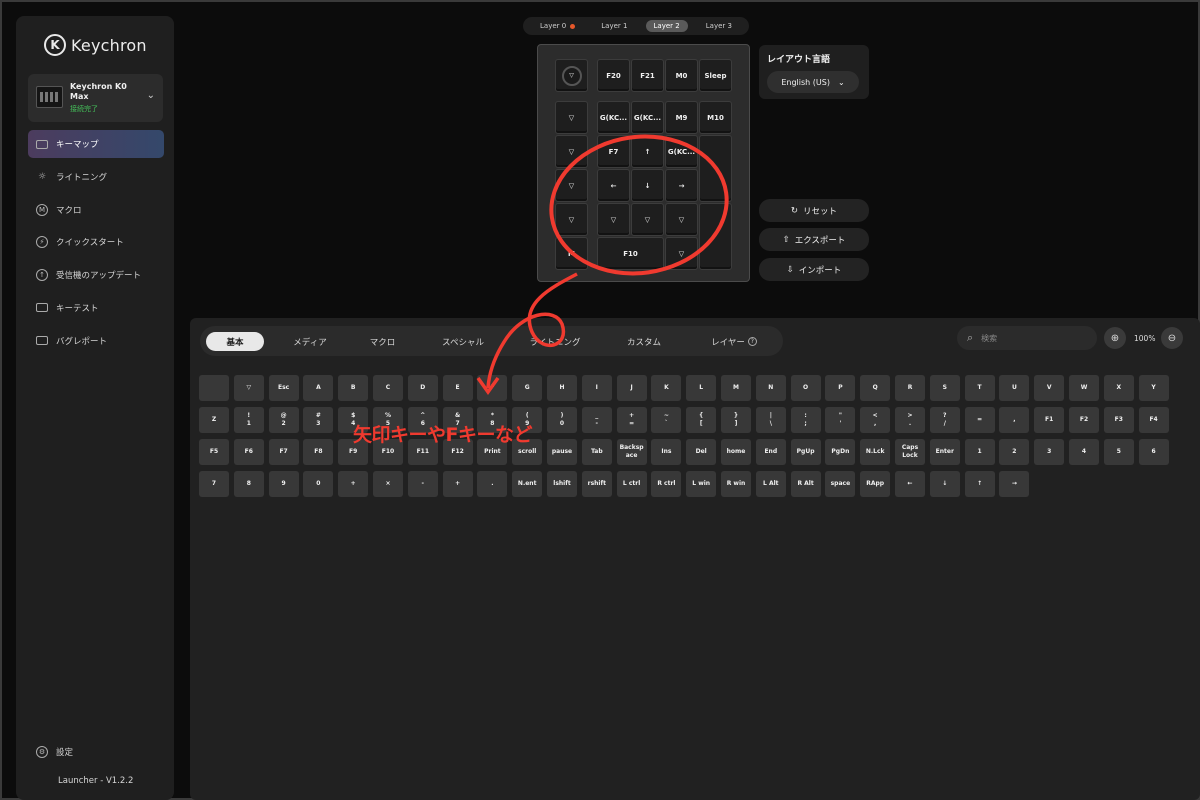  Describe the element at coordinates (596, 484) in the screenshot. I see `keycode-key: rshift` at that location.